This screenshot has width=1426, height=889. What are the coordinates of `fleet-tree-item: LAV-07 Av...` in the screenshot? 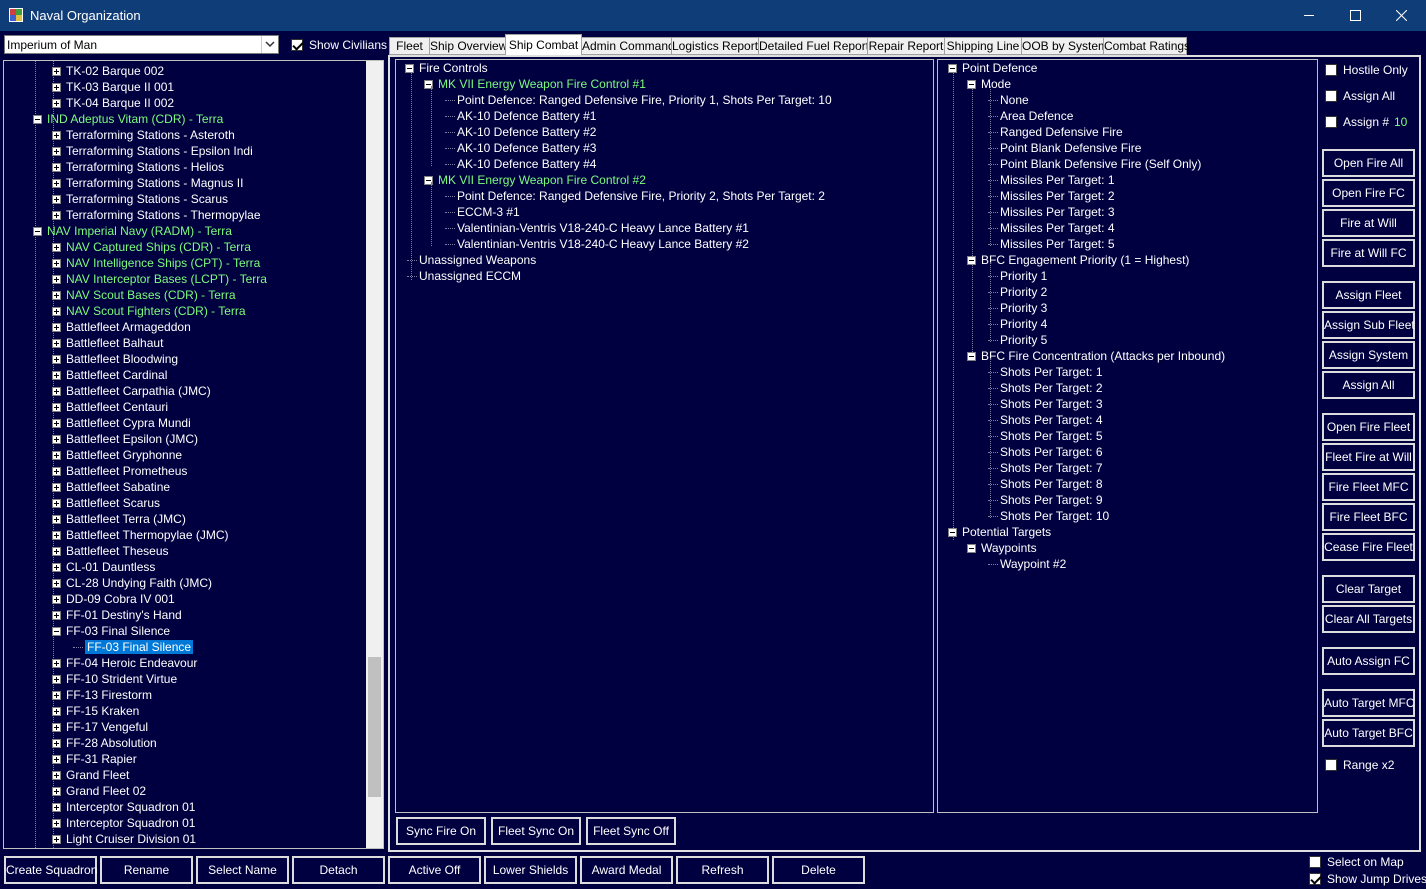 It's located at (98, 847).